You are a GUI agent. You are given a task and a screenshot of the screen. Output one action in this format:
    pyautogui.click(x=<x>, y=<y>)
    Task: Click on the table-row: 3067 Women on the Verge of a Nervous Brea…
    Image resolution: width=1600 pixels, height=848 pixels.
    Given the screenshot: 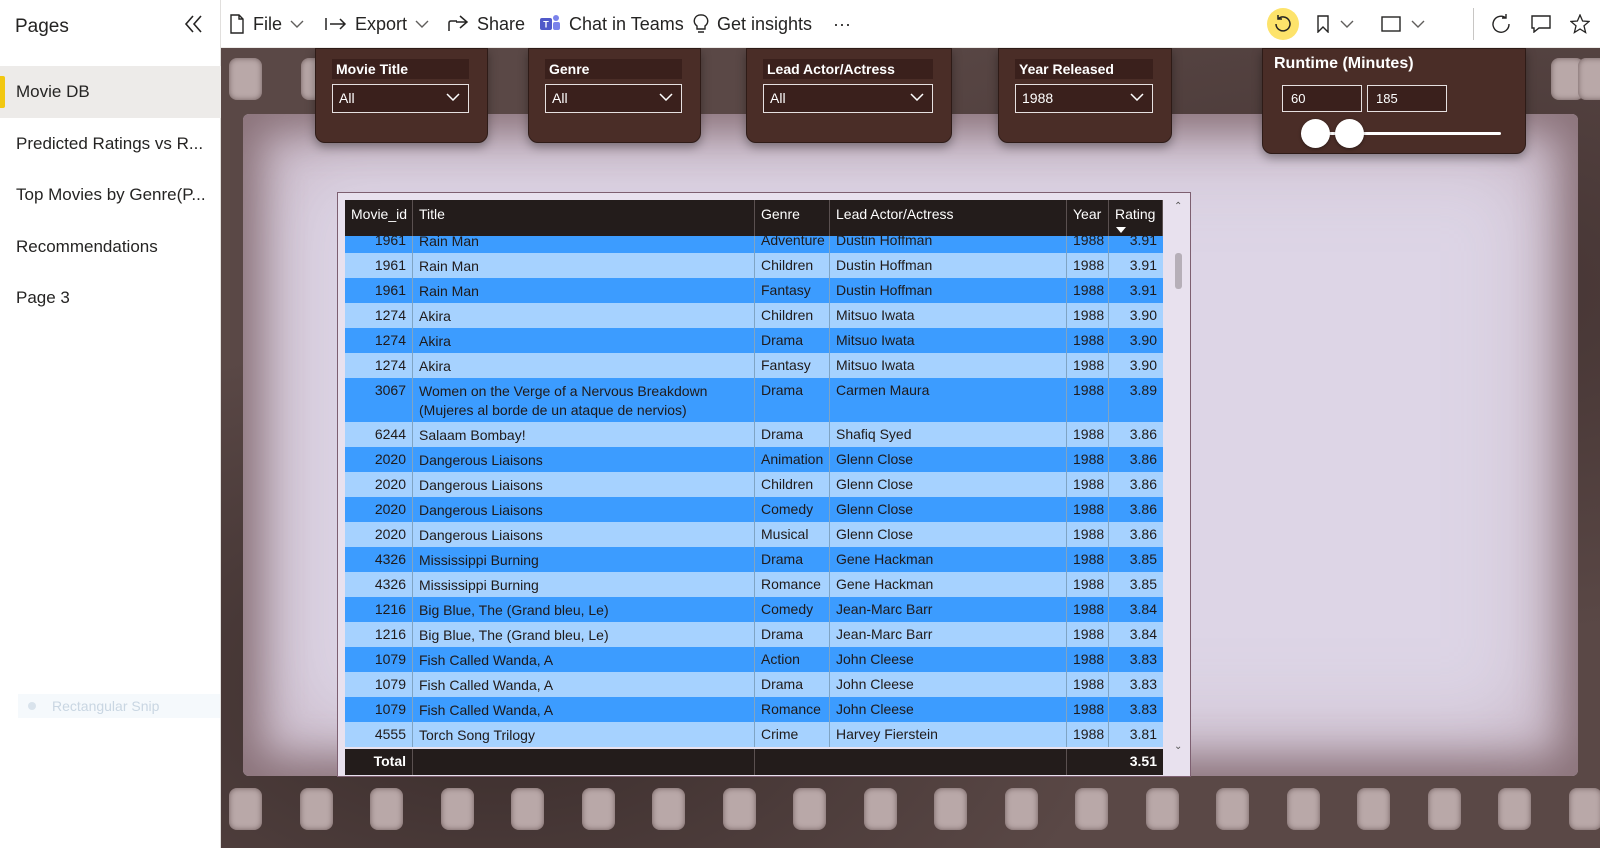 What is the action you would take?
    pyautogui.click(x=754, y=400)
    